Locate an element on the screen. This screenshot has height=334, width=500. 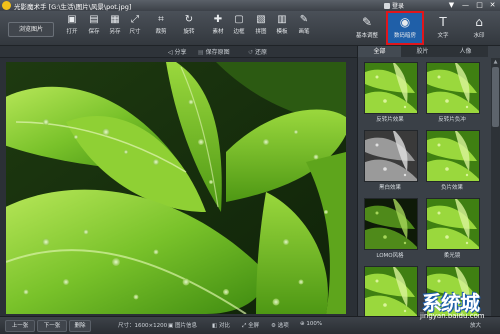
brush-icon: ✎ is located at coordinates (304, 19).